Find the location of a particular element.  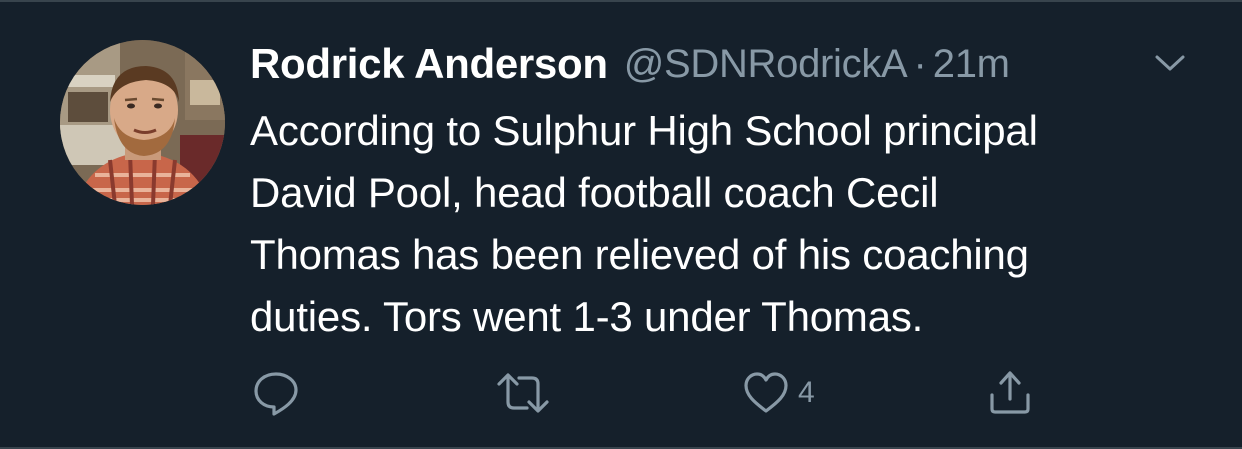

user-handle: @SDNRodrickA is located at coordinates (766, 64).